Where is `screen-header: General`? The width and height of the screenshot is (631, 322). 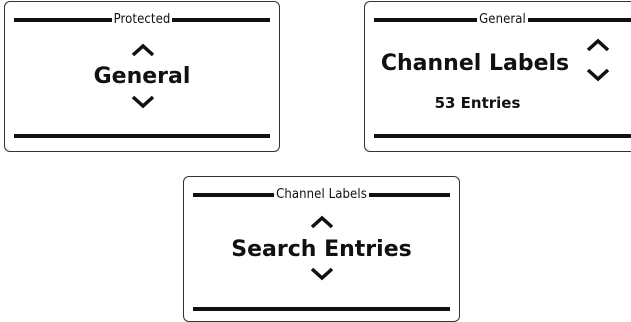 screen-header: General is located at coordinates (502, 20).